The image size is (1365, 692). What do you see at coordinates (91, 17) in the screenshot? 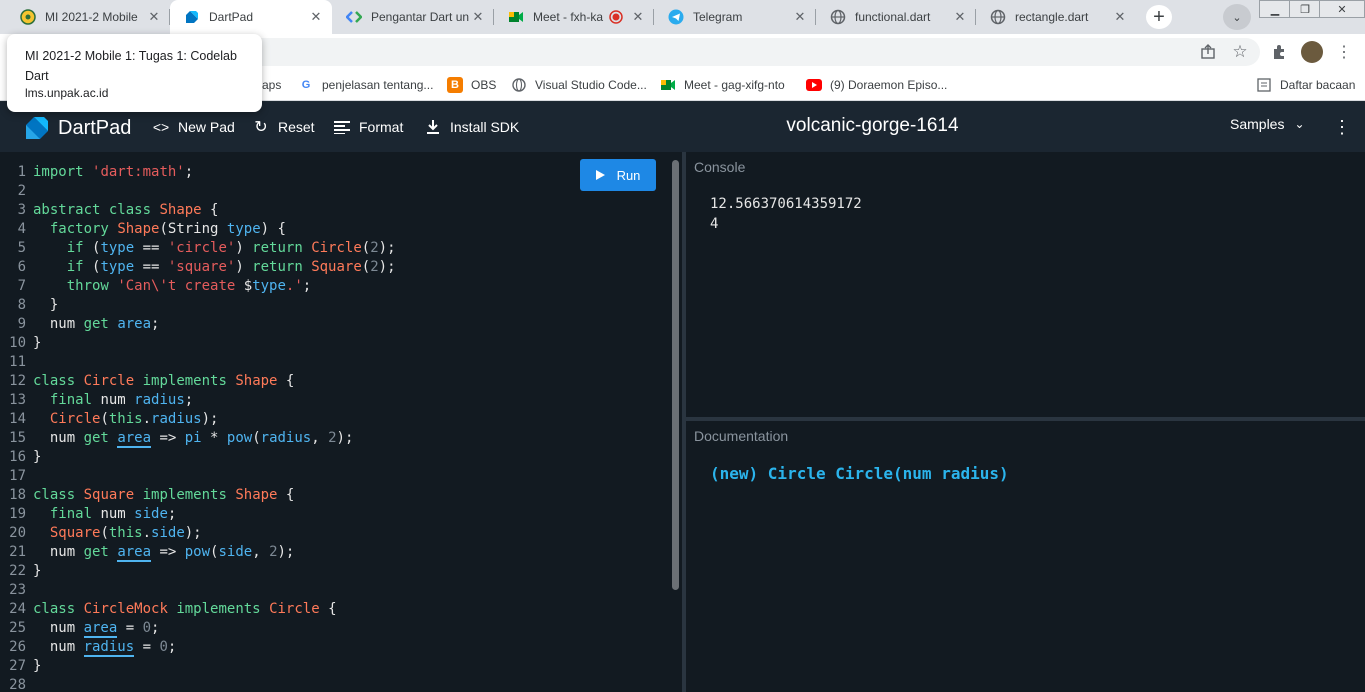
I see `tab-title: MI 2021-2 Mobile` at bounding box center [91, 17].